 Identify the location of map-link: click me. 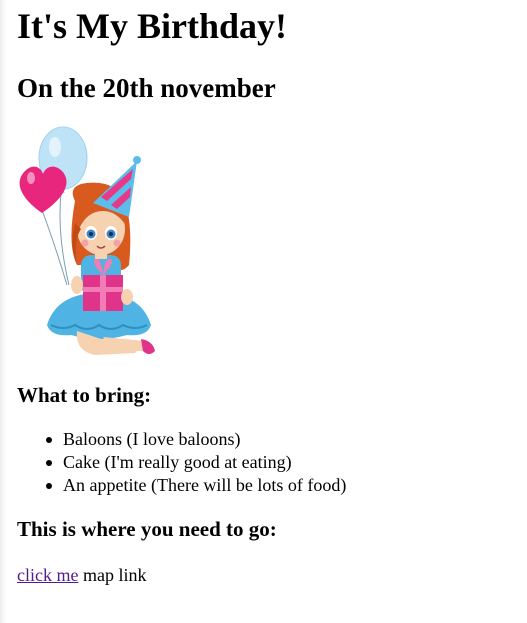
(47, 575).